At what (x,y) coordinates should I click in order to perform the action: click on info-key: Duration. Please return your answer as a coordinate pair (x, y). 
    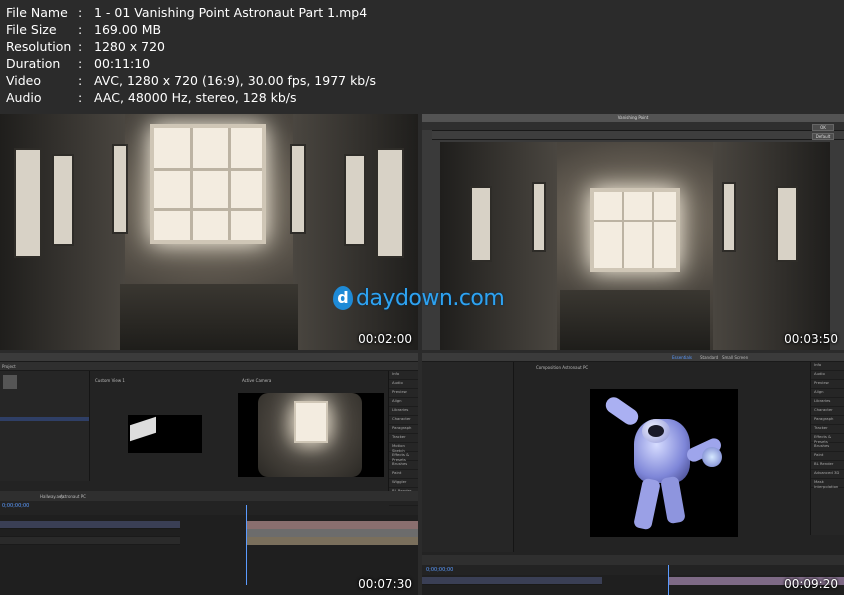
    Looking at the image, I should click on (33, 63).